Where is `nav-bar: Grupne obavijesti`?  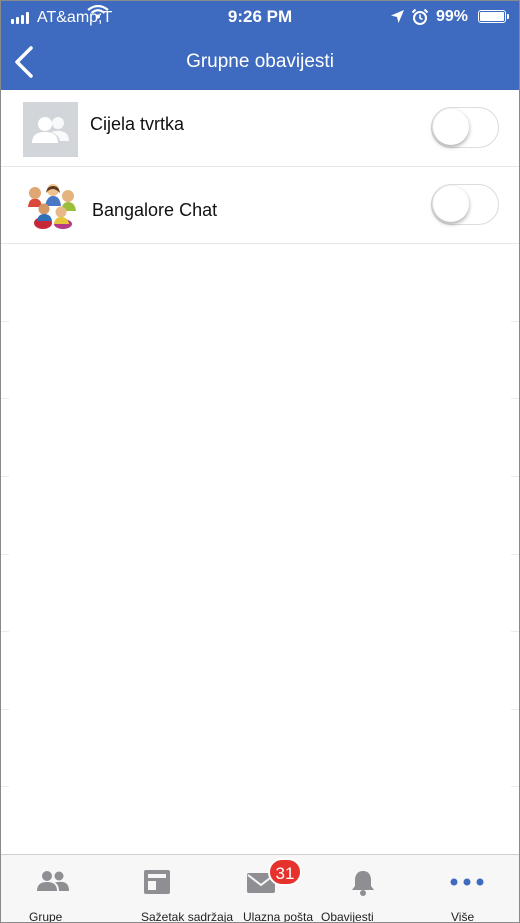 nav-bar: Grupne obavijesti is located at coordinates (260, 62).